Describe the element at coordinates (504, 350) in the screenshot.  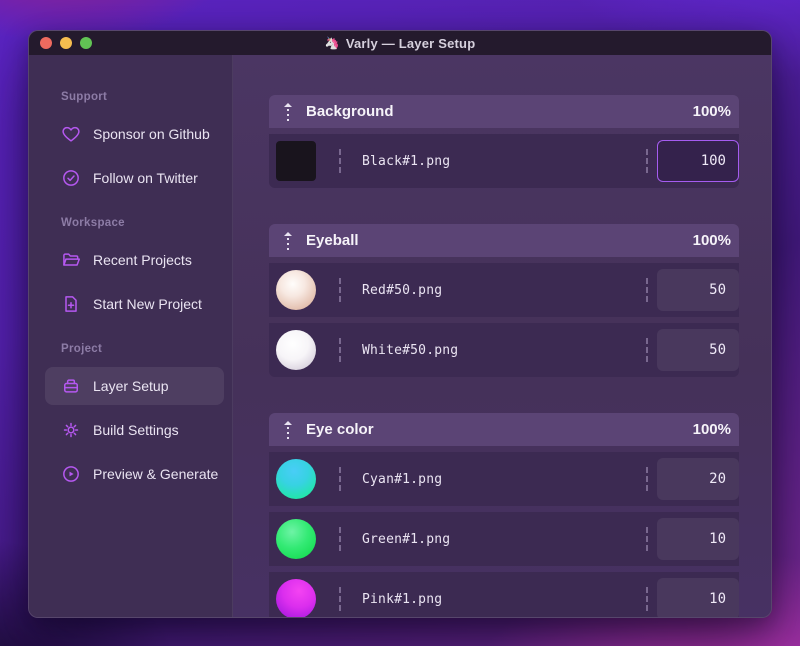
I see `layer-row-white-50-png: White#50.png` at that location.